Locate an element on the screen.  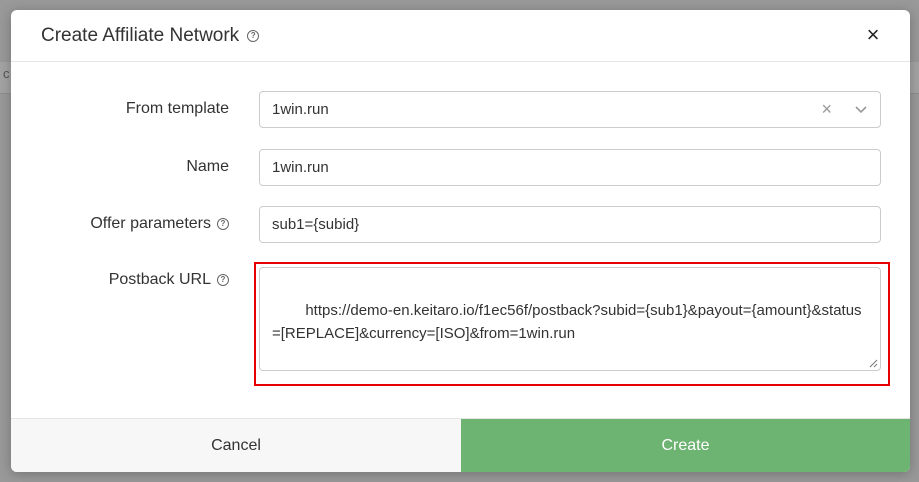
close-icon: × is located at coordinates (873, 34).